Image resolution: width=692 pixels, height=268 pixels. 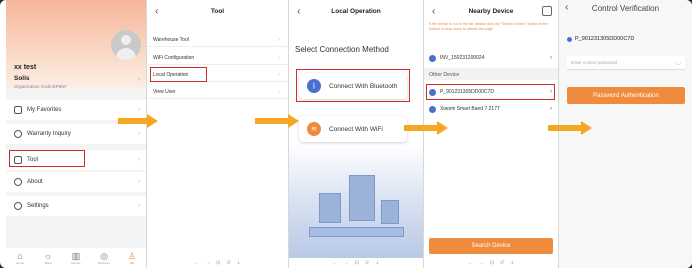 I want to click on tab-discover: ◎ Discover, so click(x=104, y=257).